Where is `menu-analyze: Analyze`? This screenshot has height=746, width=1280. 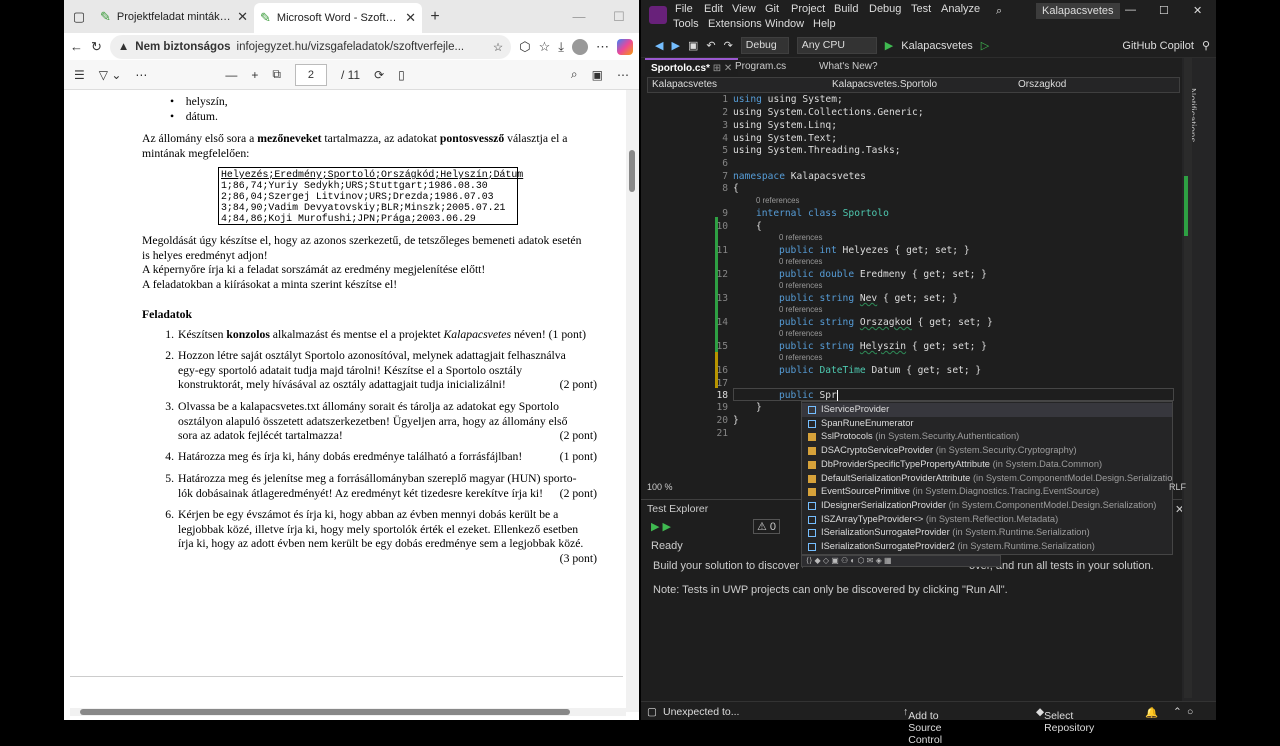
menu-analyze: Analyze is located at coordinates (960, 9).